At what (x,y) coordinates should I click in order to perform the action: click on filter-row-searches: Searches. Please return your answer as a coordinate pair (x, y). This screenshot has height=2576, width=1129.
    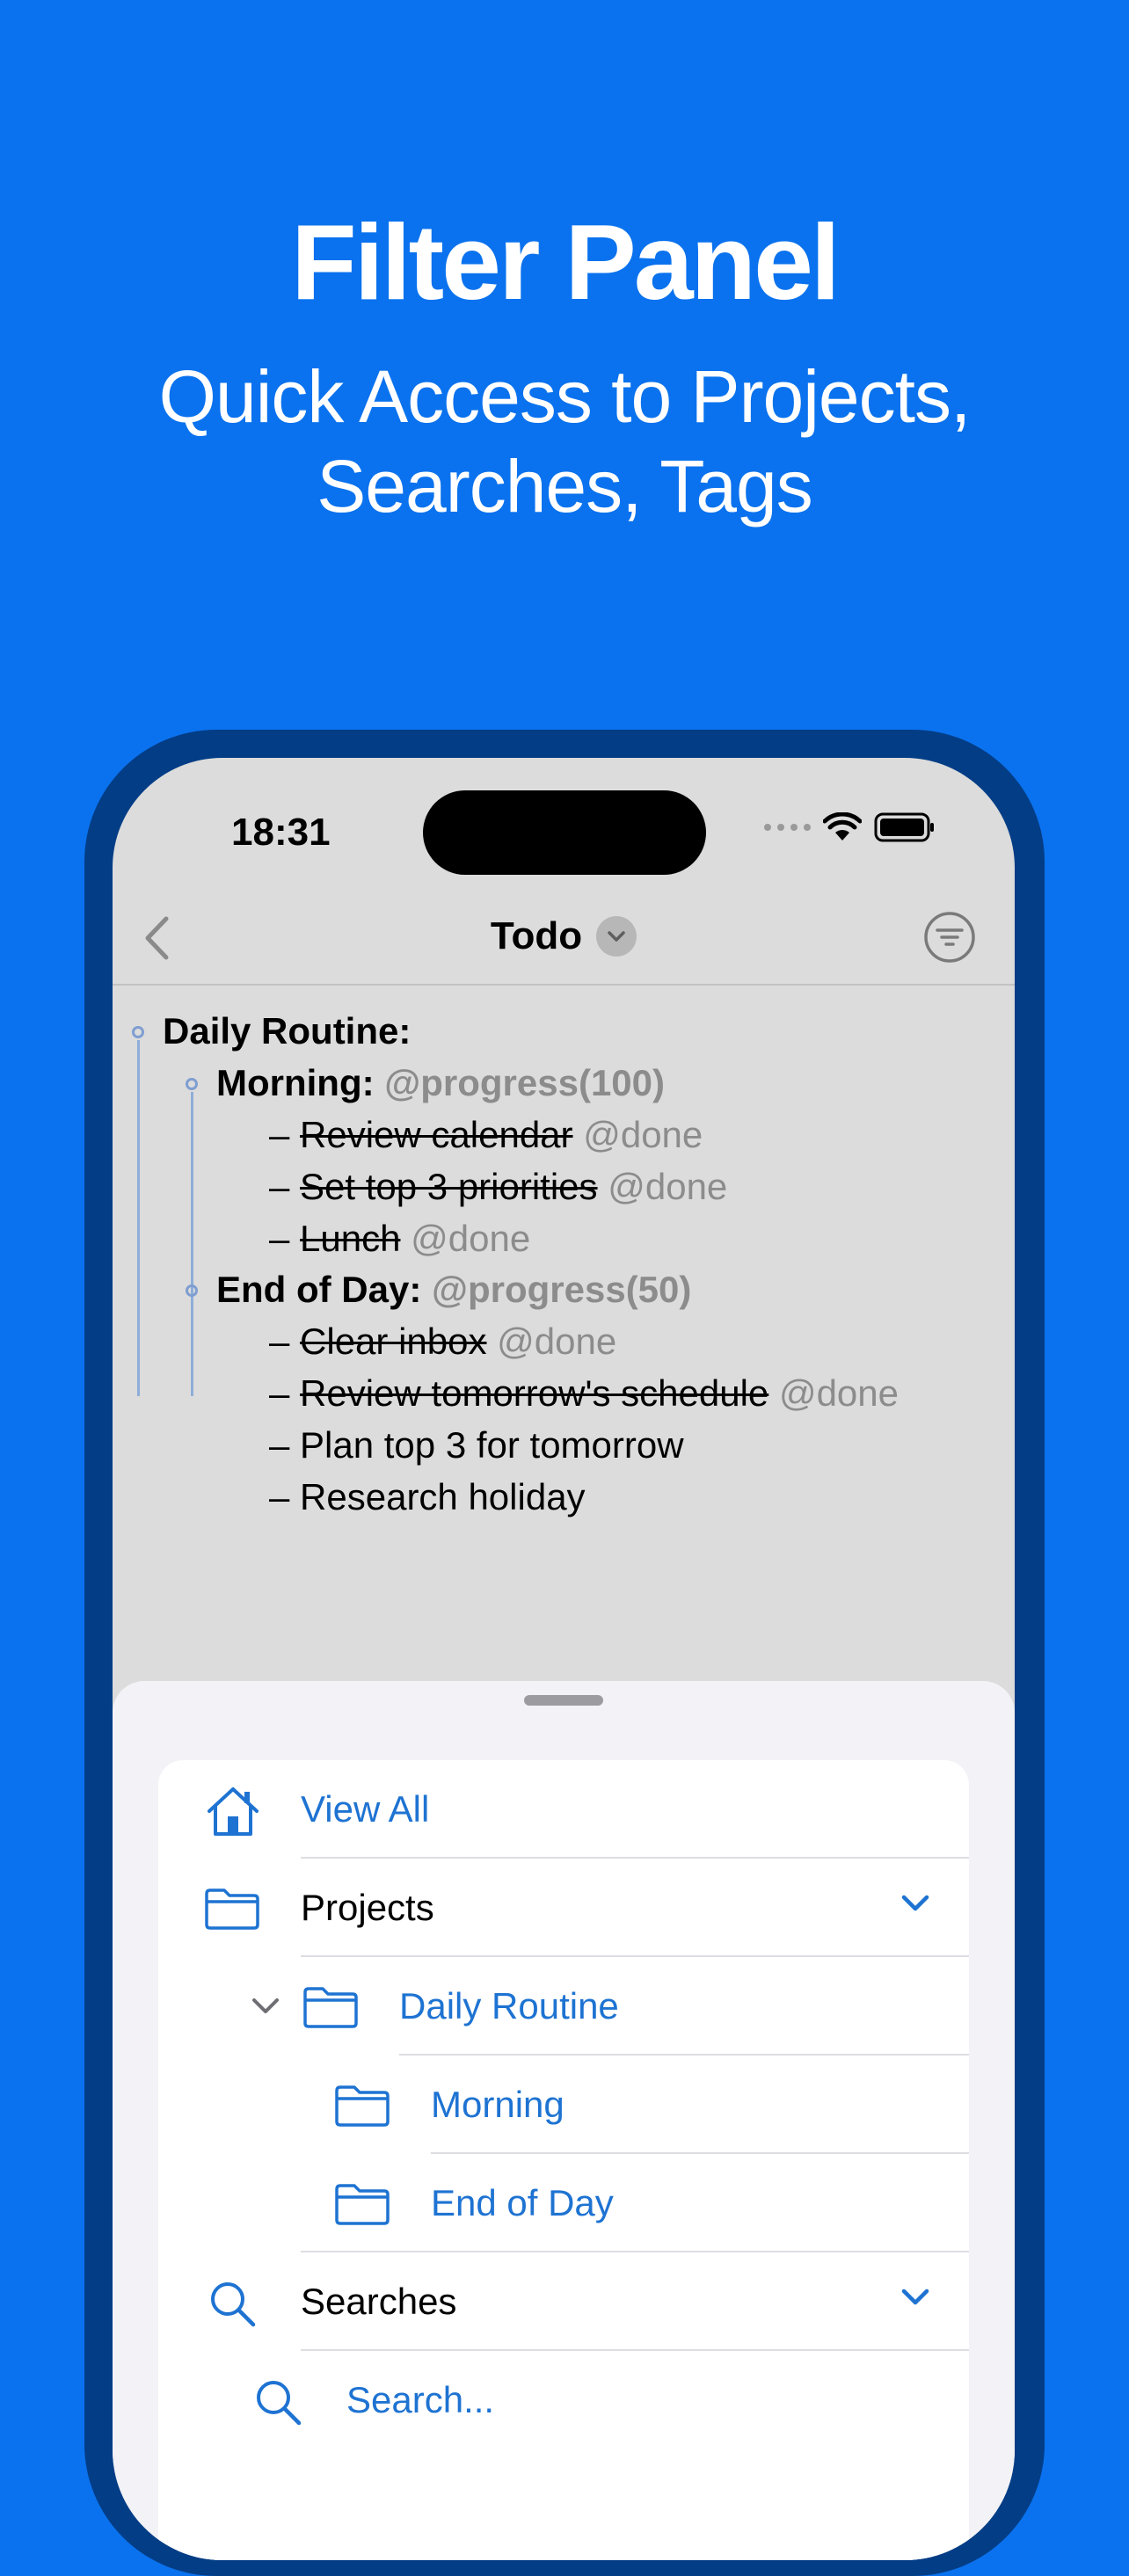
    Looking at the image, I should click on (563, 2301).